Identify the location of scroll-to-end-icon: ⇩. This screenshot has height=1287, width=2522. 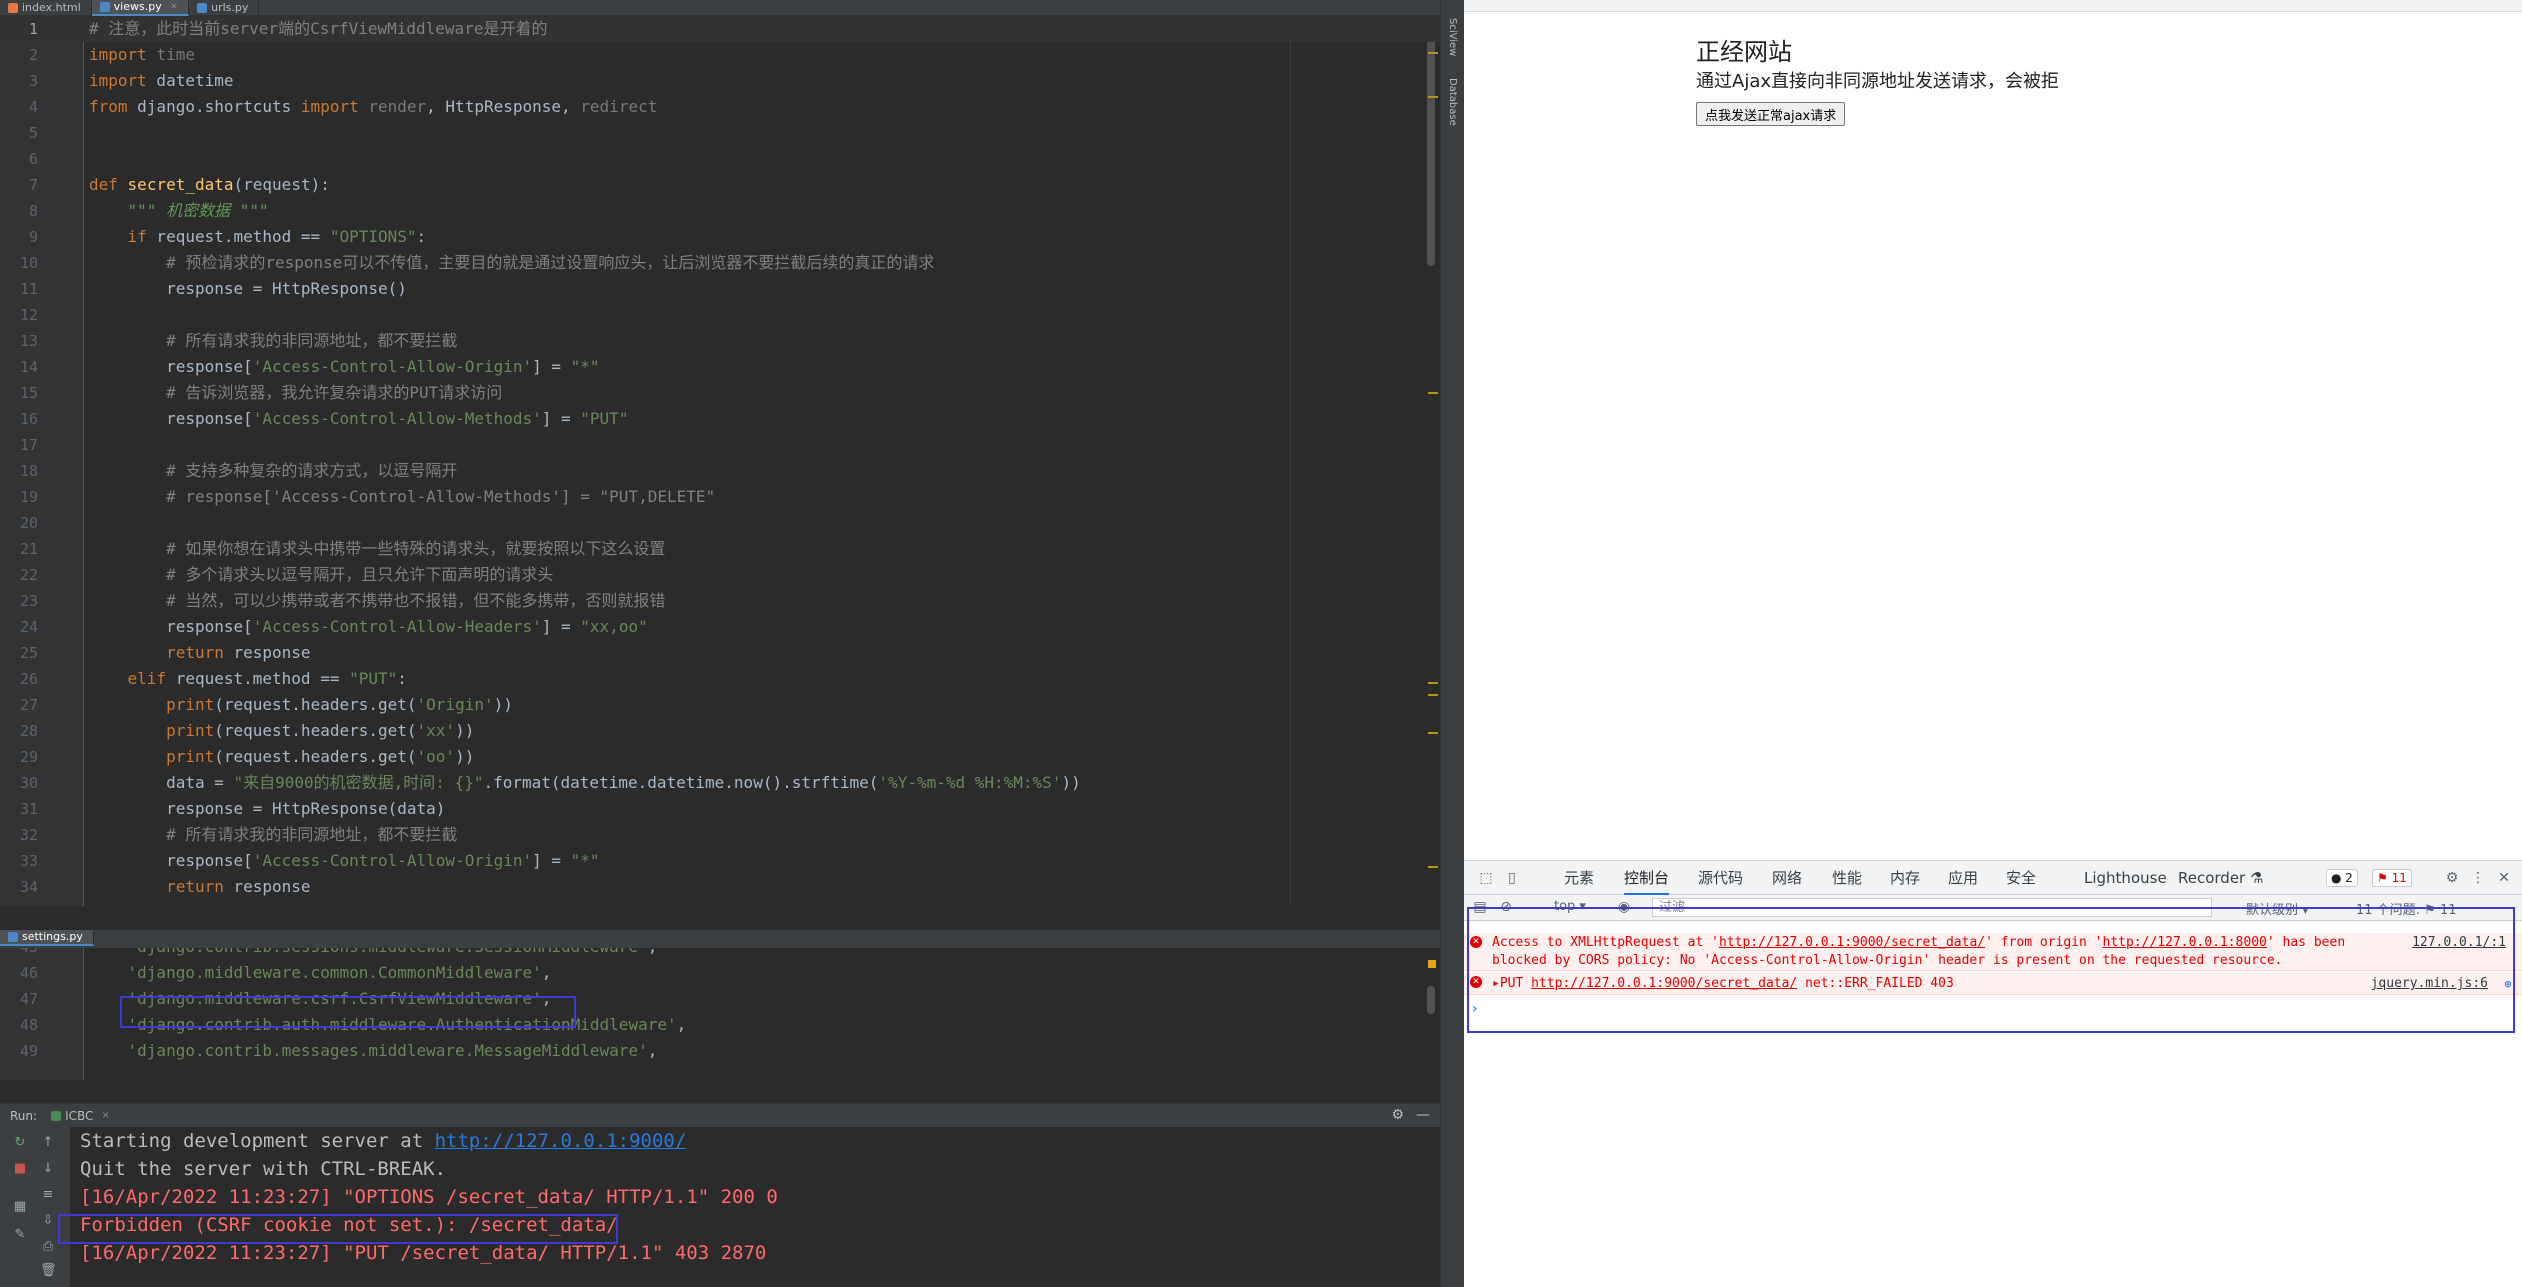
(48, 1221).